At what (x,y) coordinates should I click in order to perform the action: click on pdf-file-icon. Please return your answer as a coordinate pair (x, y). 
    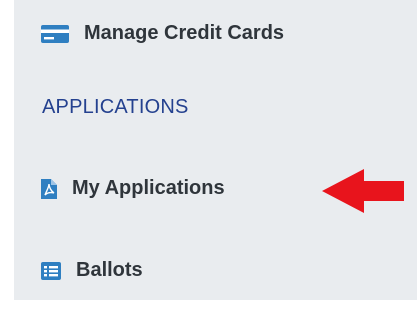
    Looking at the image, I should click on (49, 189).